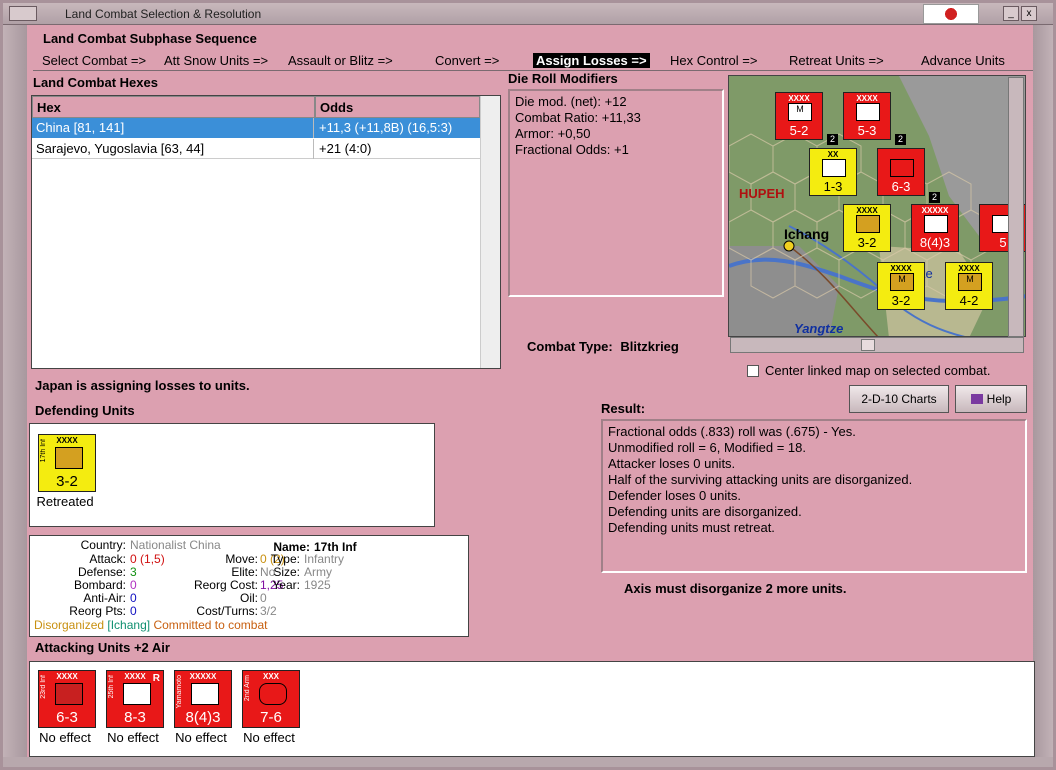 Image resolution: width=1056 pixels, height=770 pixels. Describe the element at coordinates (286, 585) in the screenshot. I see `year-label: Year:` at that location.